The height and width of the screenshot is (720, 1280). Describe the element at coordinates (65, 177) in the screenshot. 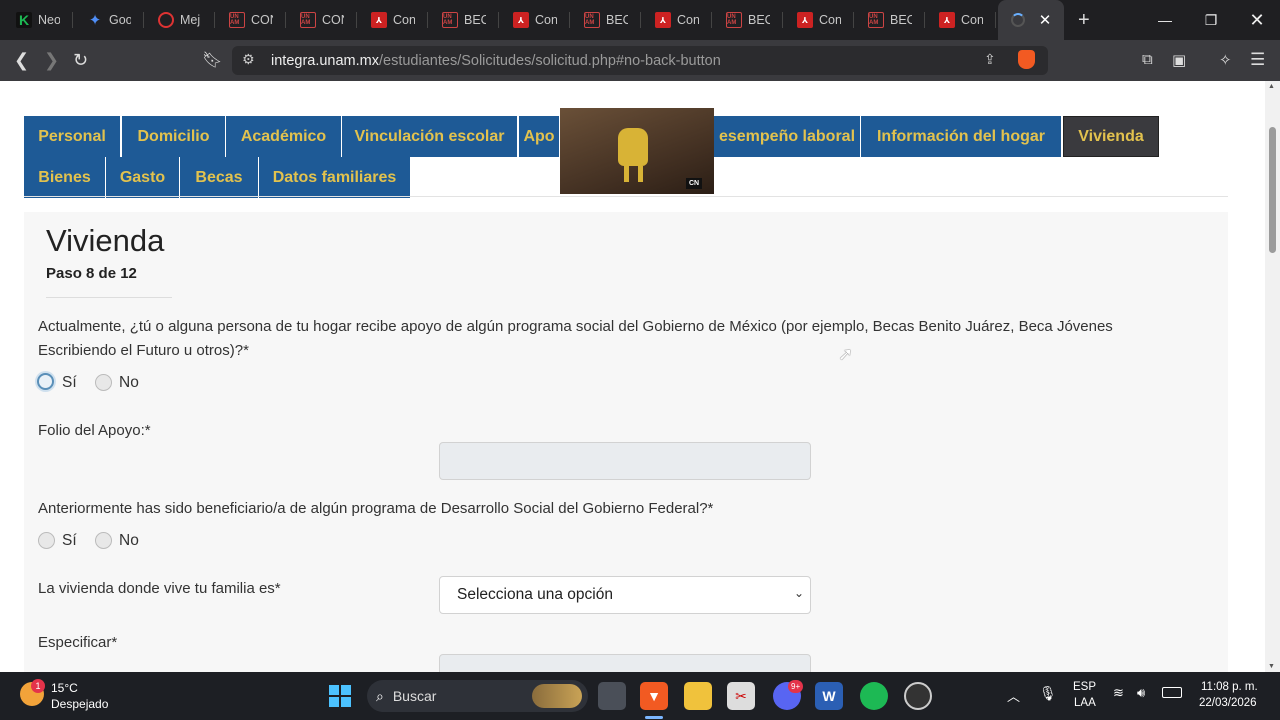

I see `tab-bienes: Bienes` at that location.